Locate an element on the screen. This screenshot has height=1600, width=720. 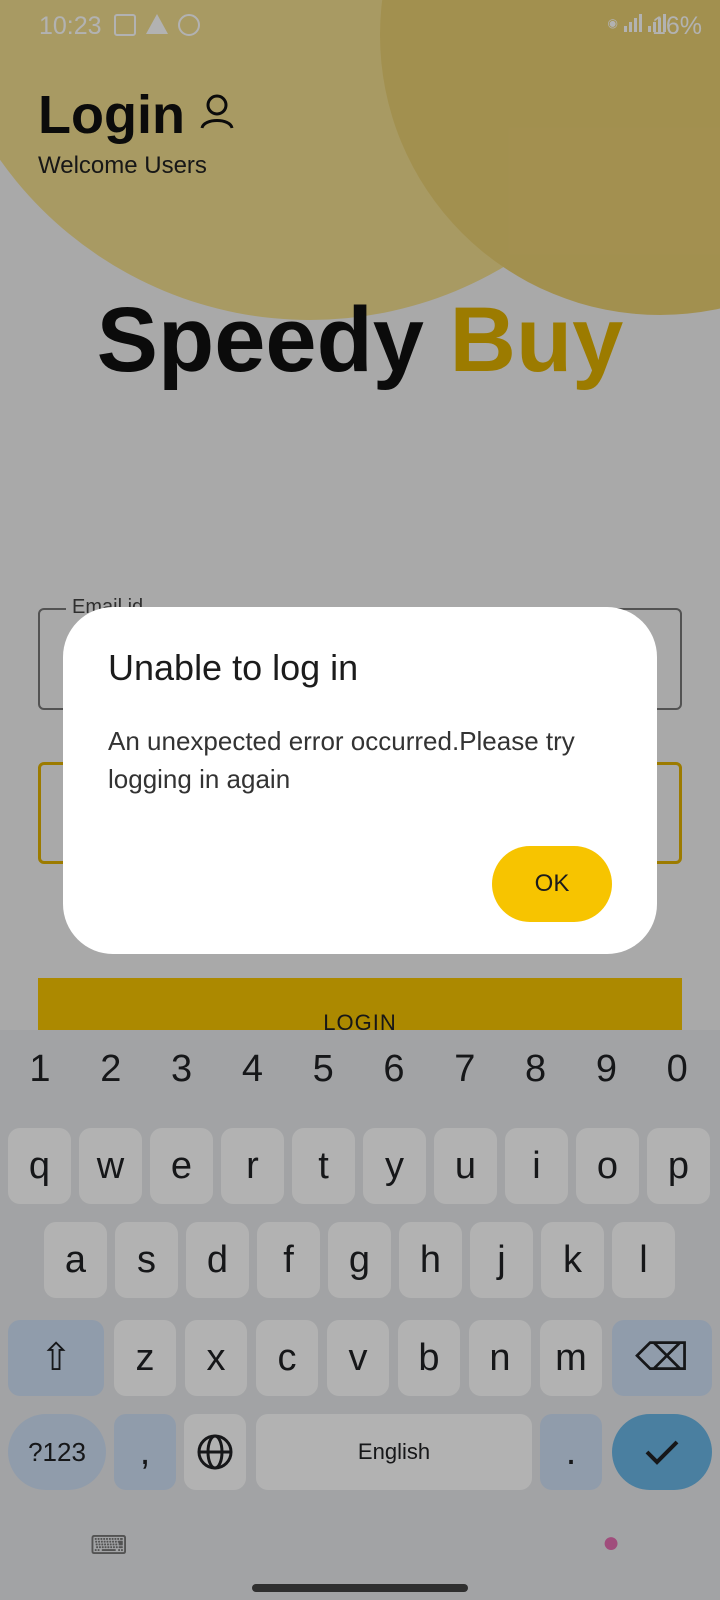
ok-button: OK is located at coordinates (552, 884).